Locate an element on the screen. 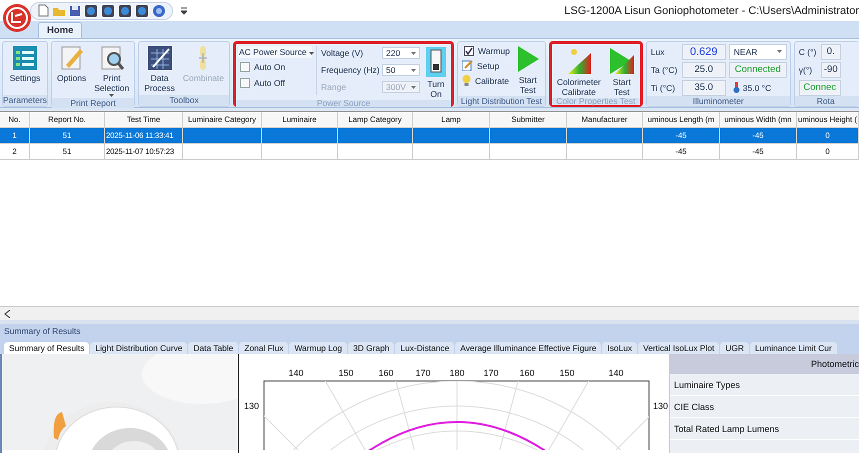 Image resolution: width=859 pixels, height=453 pixels. result-tab: 3D Graph is located at coordinates (371, 348).